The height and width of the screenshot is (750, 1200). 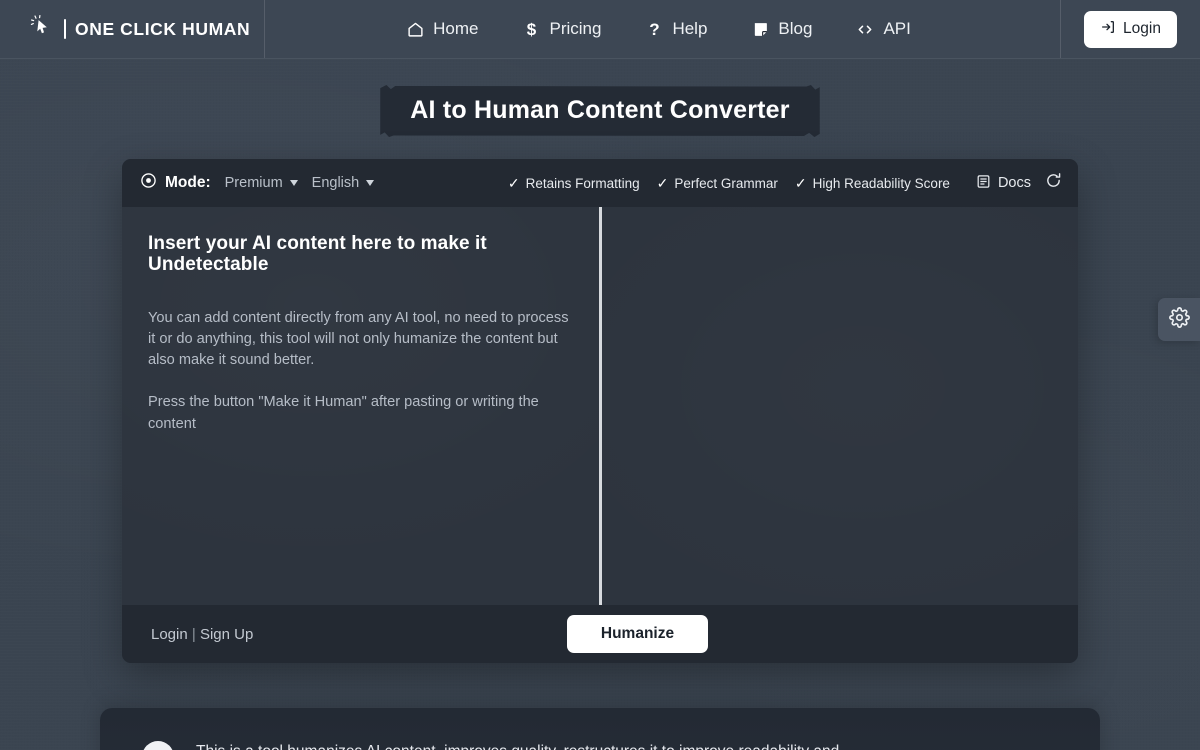 What do you see at coordinates (65, 29) in the screenshot?
I see `brand-divider` at bounding box center [65, 29].